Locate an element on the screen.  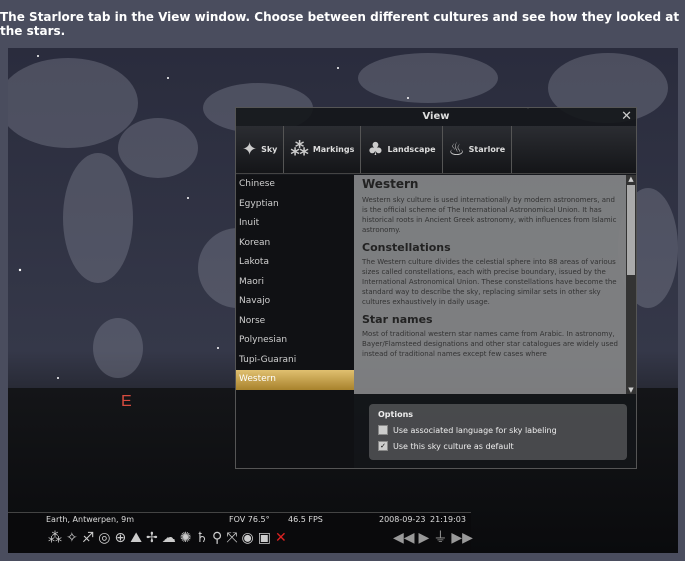
planets-icon: ✦ is located at coordinates (250, 149).